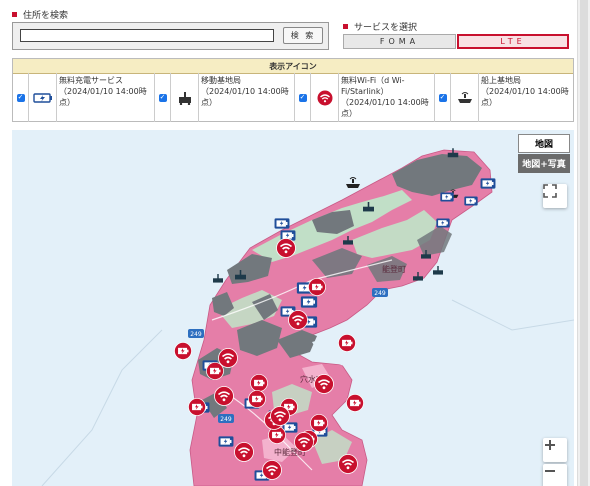  I want to click on ship-base-station-icon, so click(465, 97).